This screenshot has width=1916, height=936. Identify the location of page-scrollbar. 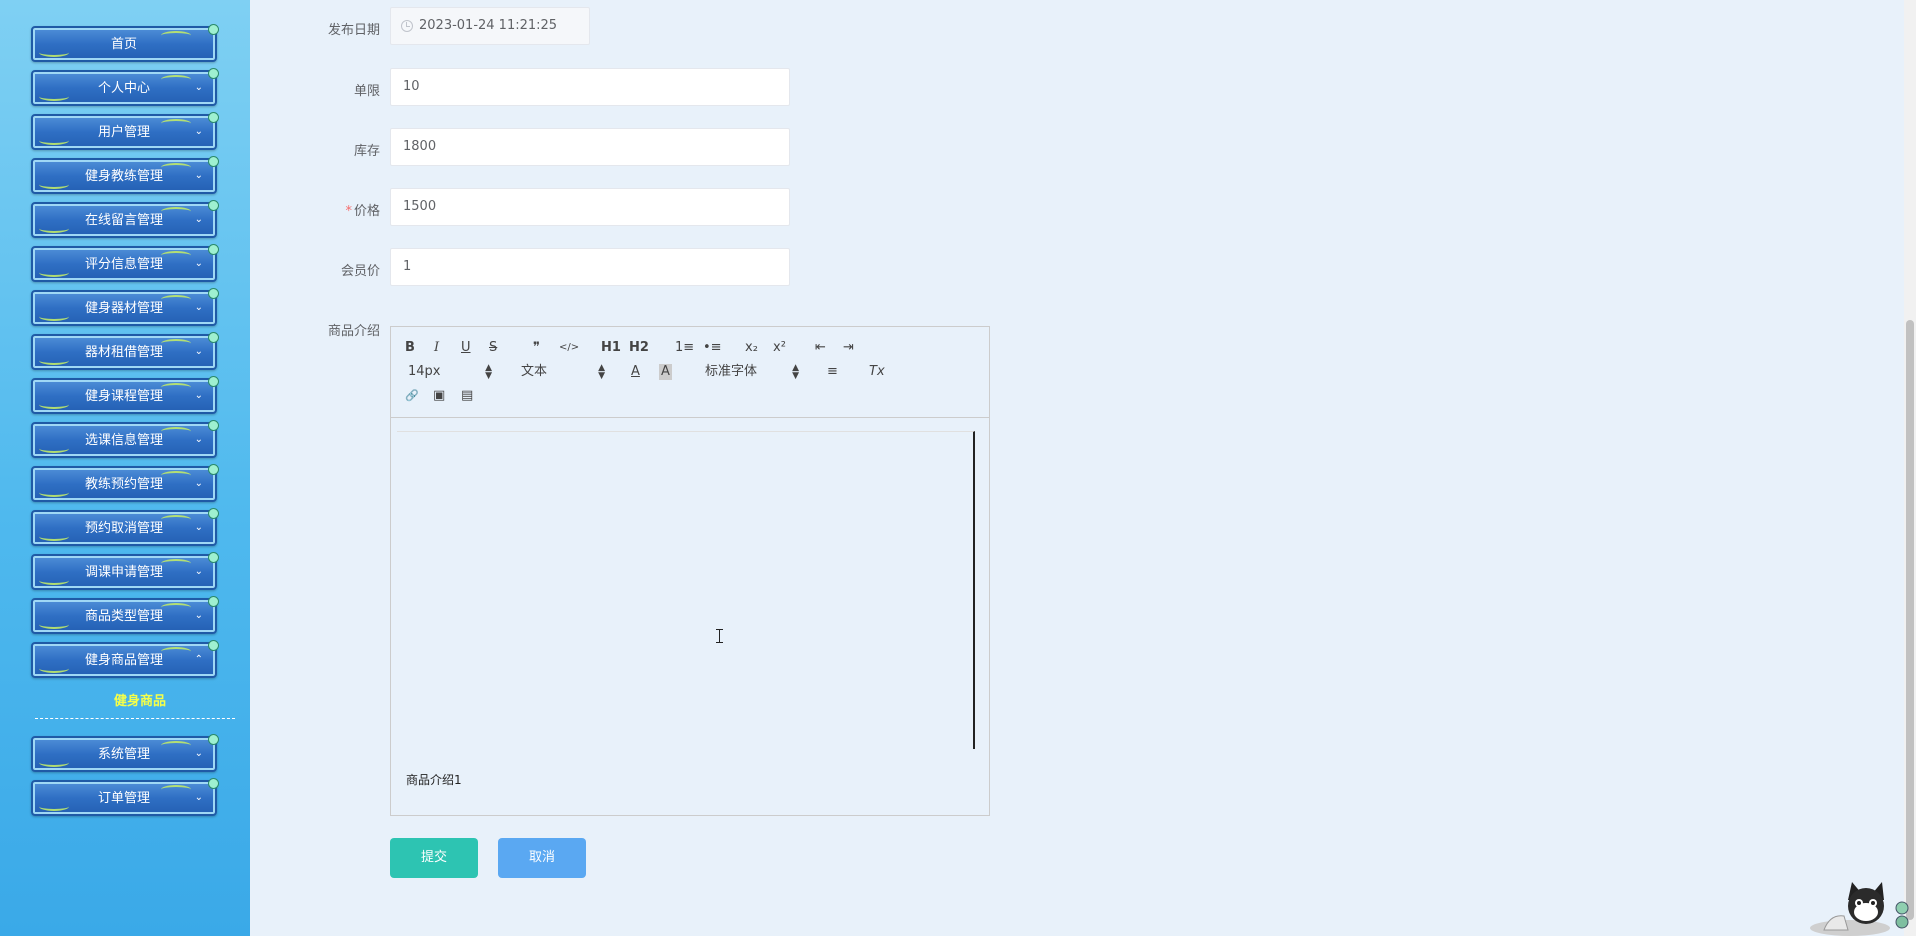
(1910, 468).